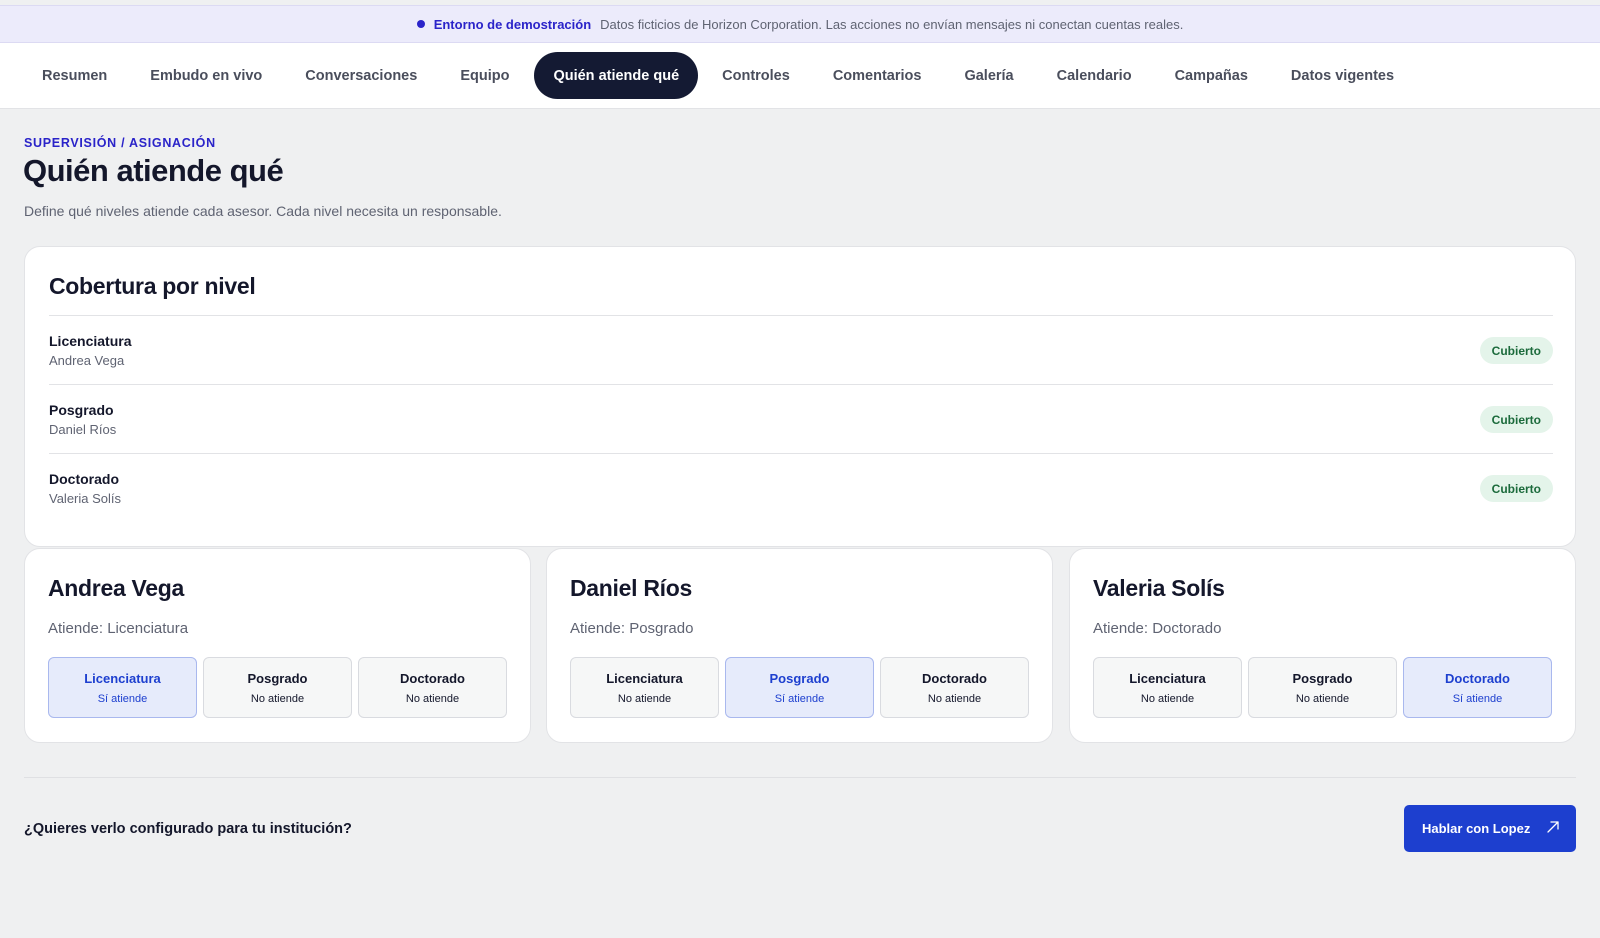 Image resolution: width=1600 pixels, height=938 pixels. I want to click on coverage-level: Posgrado, so click(81, 410).